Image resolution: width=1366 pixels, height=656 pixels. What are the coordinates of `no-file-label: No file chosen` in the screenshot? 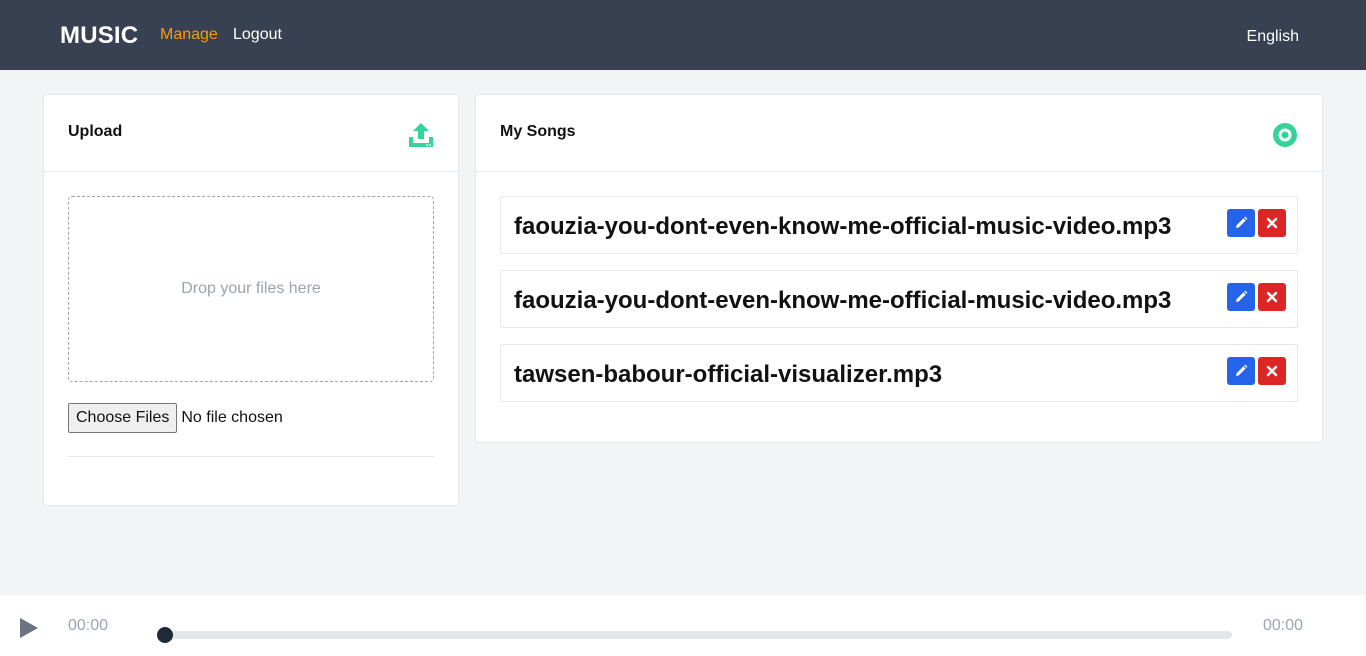 It's located at (232, 417).